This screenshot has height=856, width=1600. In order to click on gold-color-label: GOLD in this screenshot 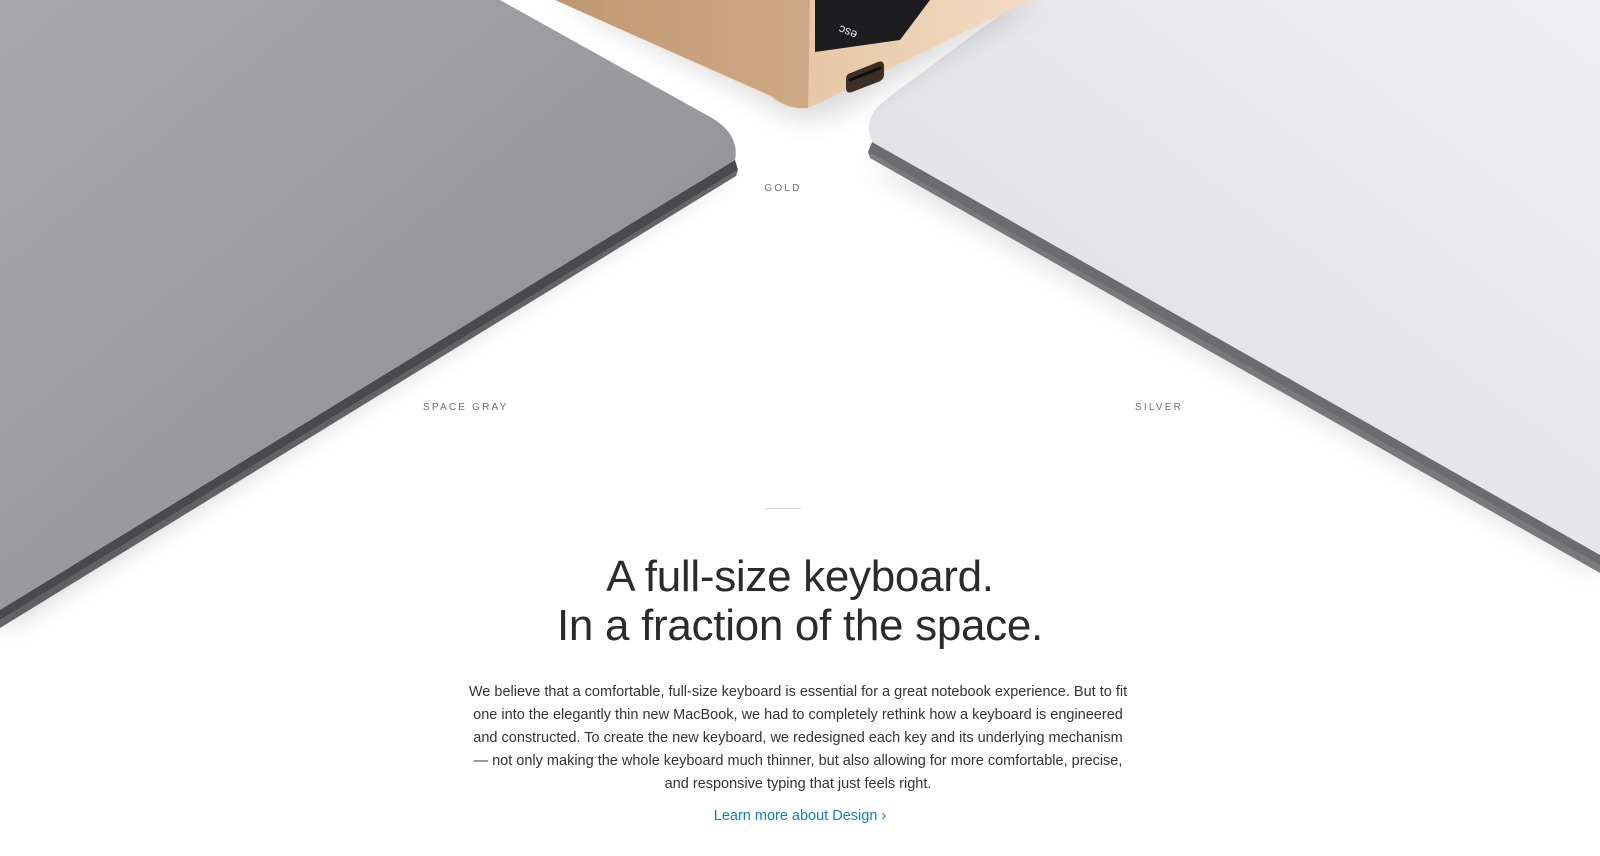, I will do `click(783, 188)`.